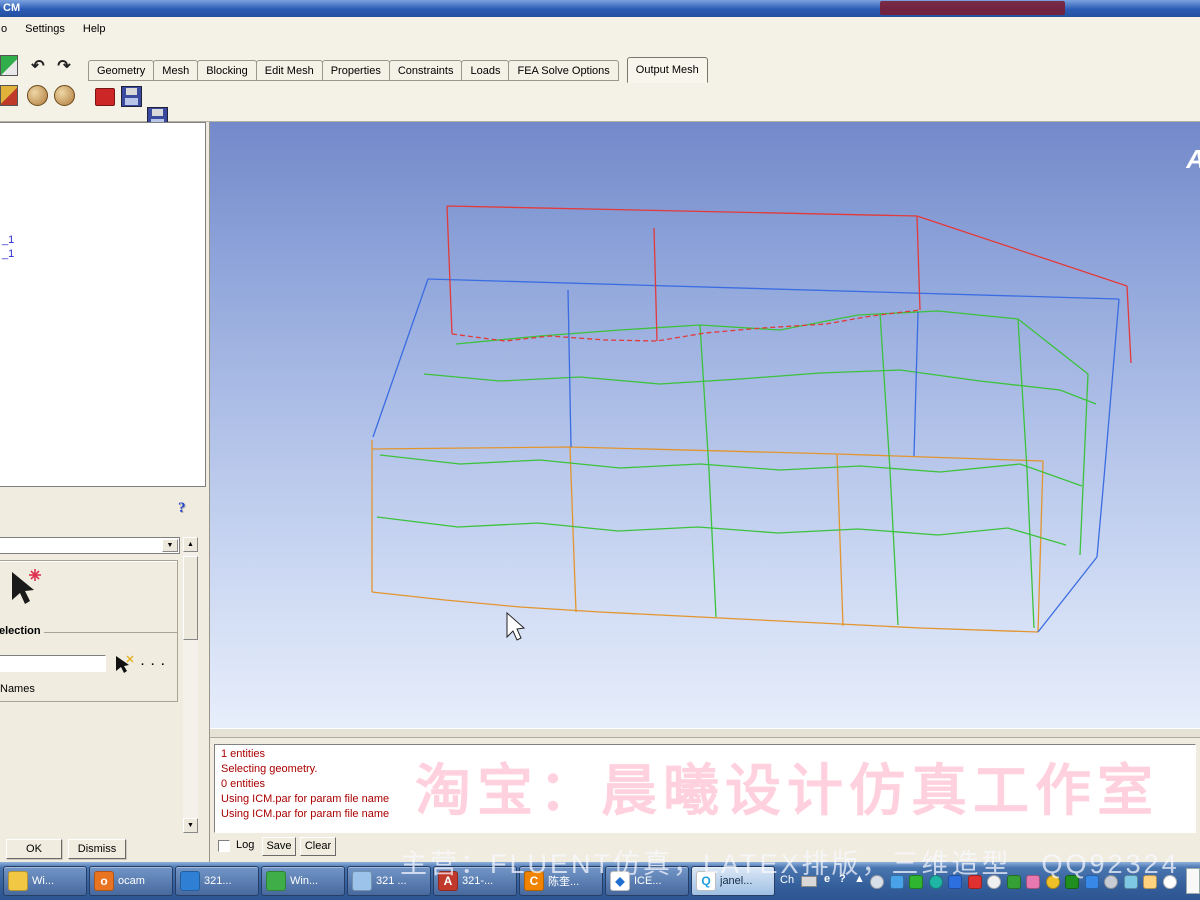  I want to click on language-indicator: Ch, so click(787, 880).